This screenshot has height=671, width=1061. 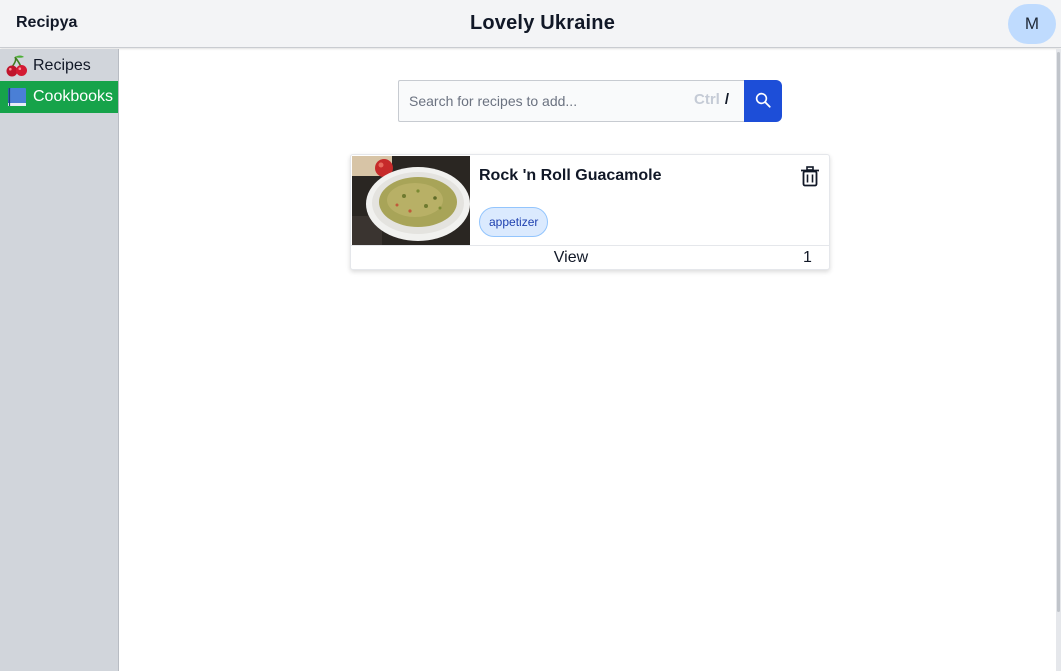 I want to click on category-tag: appetizer, so click(x=514, y=222).